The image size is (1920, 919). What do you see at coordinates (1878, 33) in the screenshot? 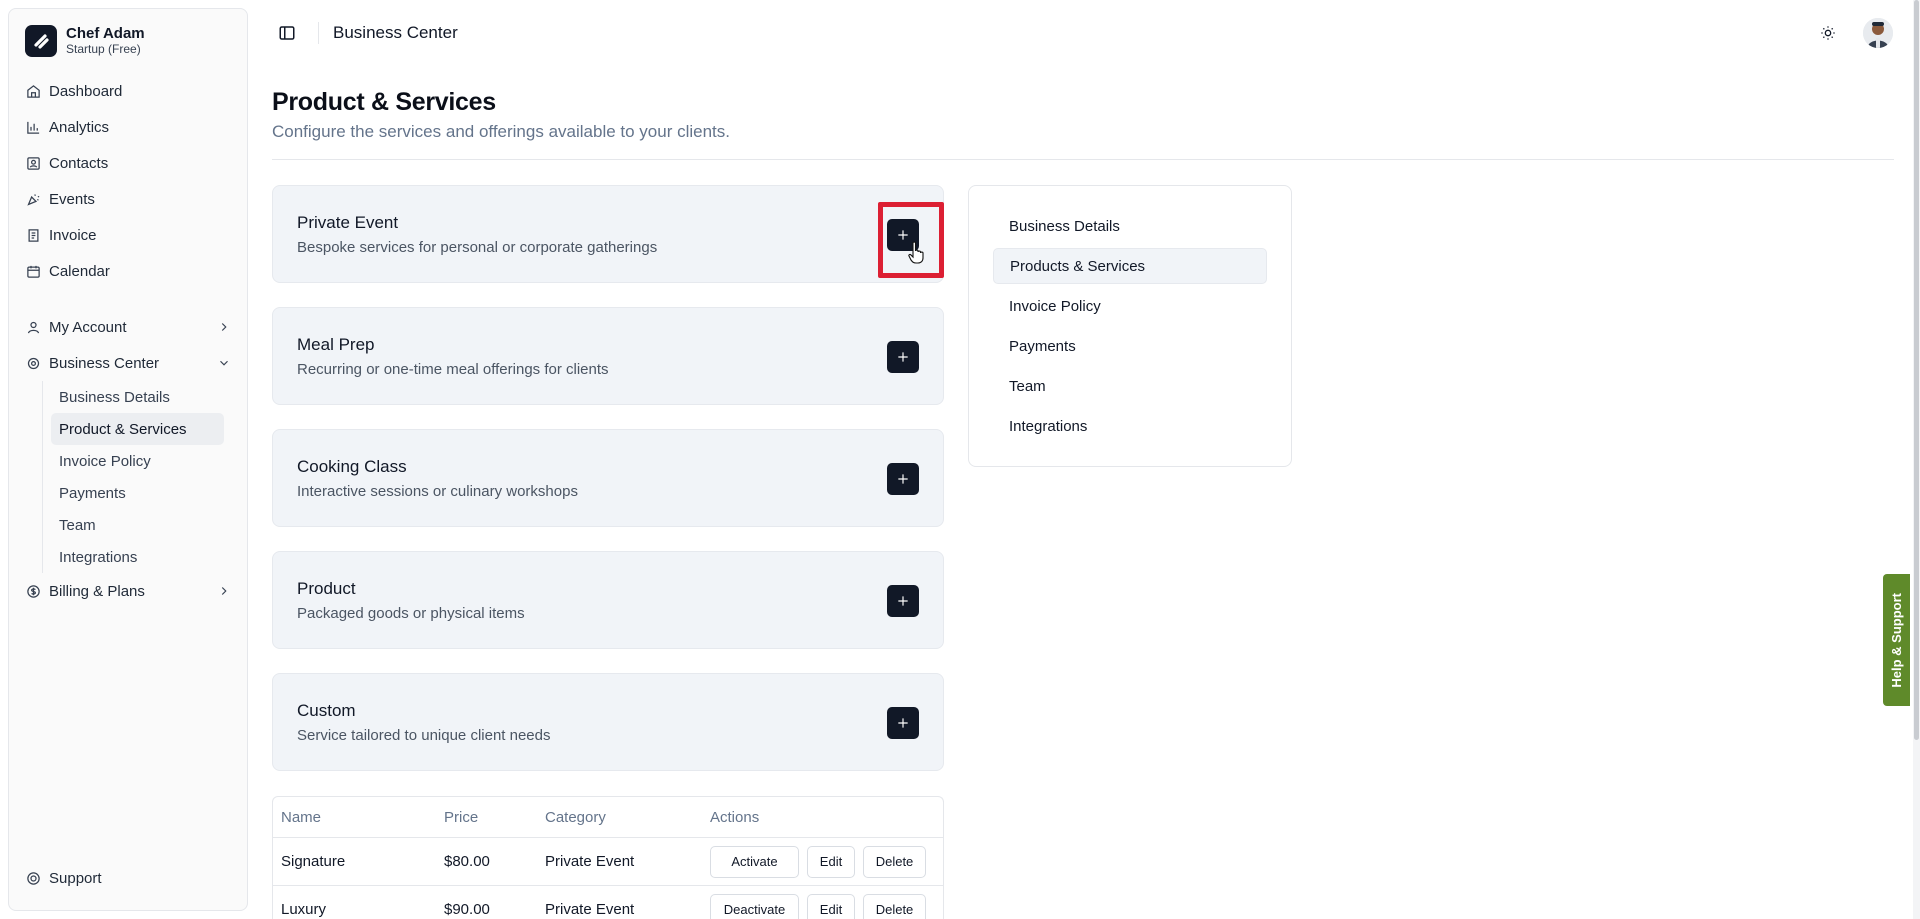
I see `avatar` at bounding box center [1878, 33].